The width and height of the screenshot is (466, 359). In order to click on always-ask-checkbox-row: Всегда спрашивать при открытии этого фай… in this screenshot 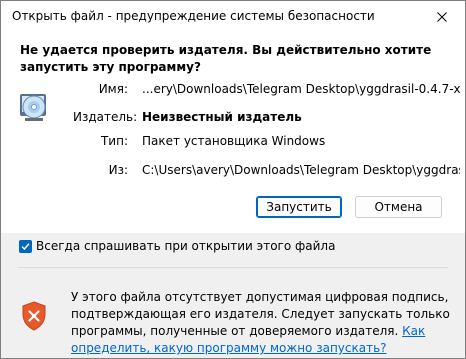, I will do `click(177, 246)`.